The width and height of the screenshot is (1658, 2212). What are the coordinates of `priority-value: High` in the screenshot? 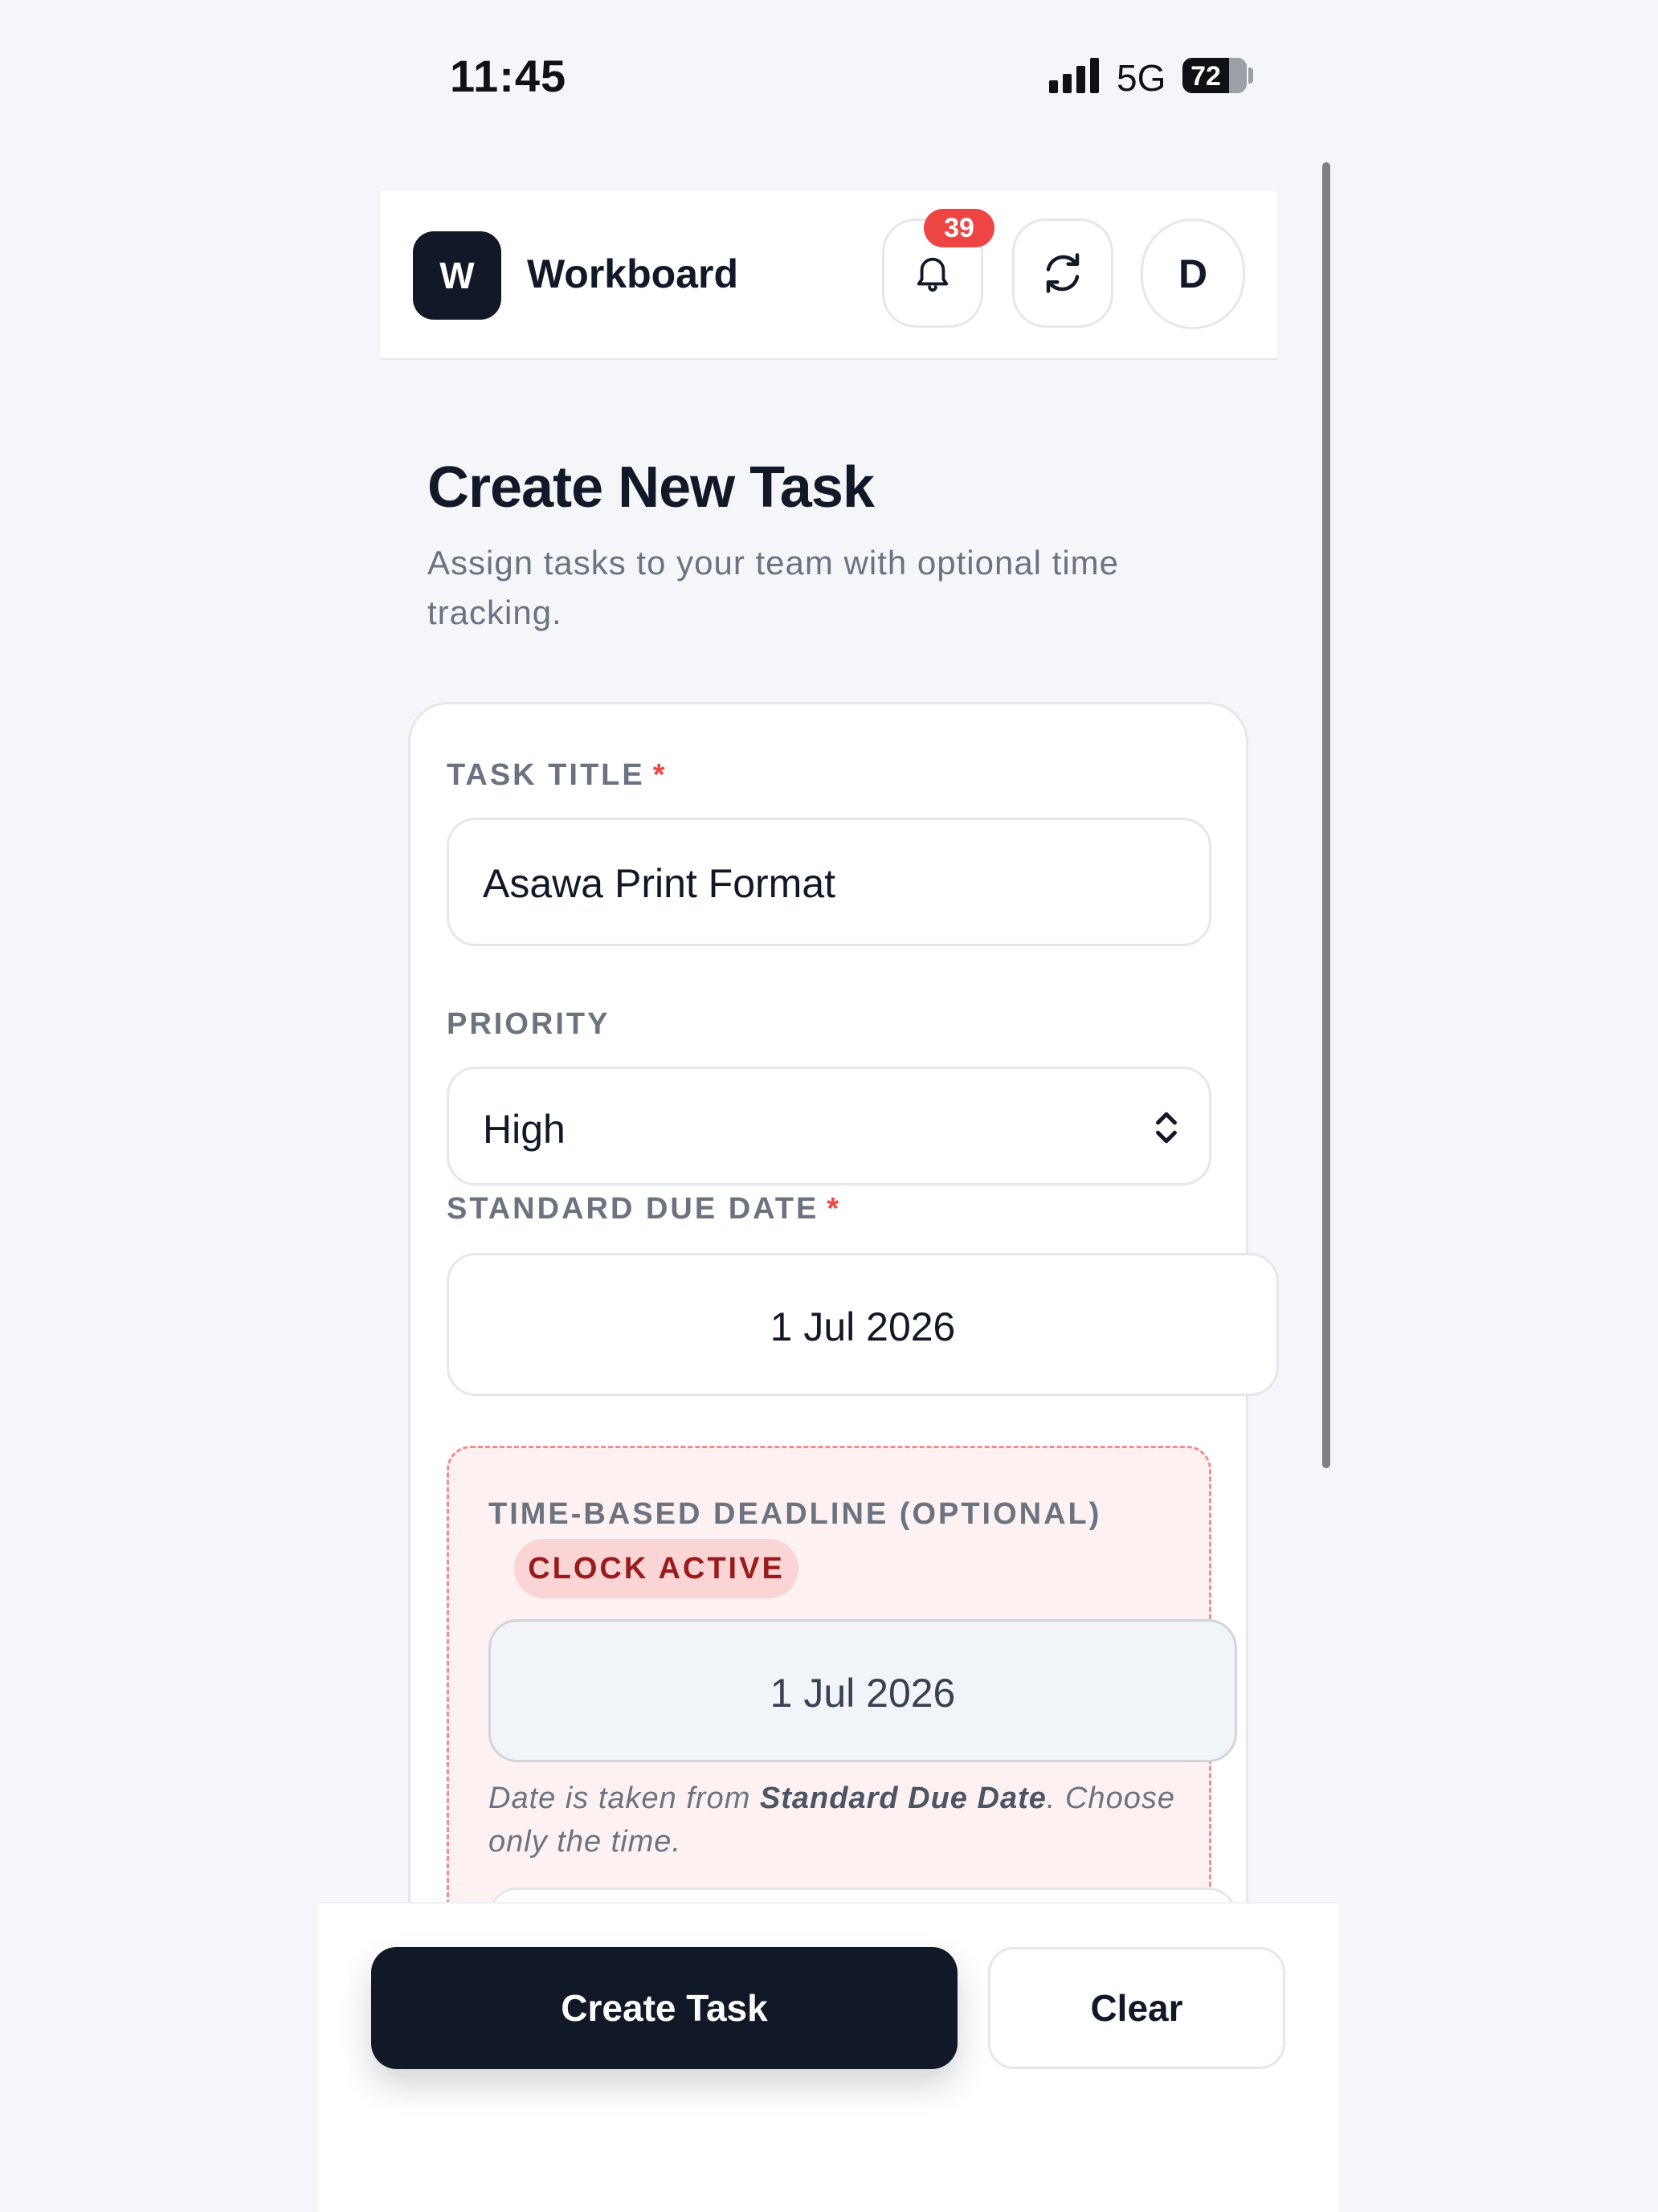 It's located at (524, 1129).